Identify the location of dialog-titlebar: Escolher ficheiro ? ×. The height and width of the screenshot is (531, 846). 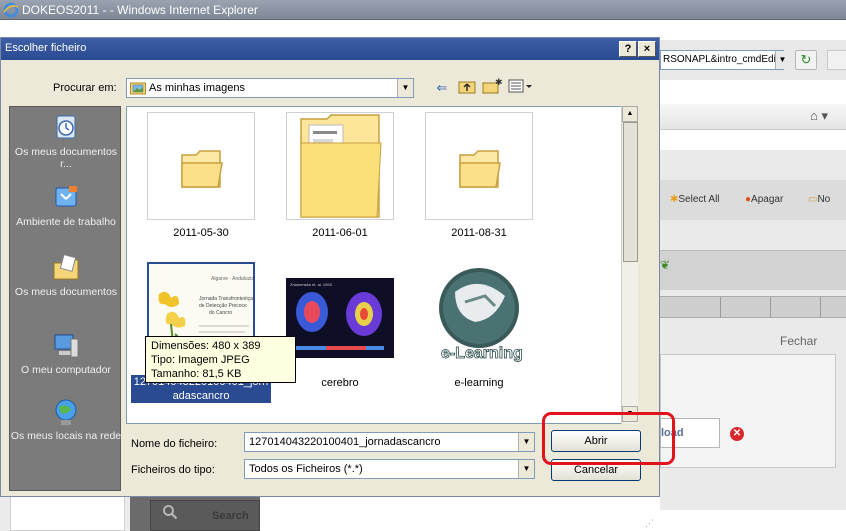
(330, 49).